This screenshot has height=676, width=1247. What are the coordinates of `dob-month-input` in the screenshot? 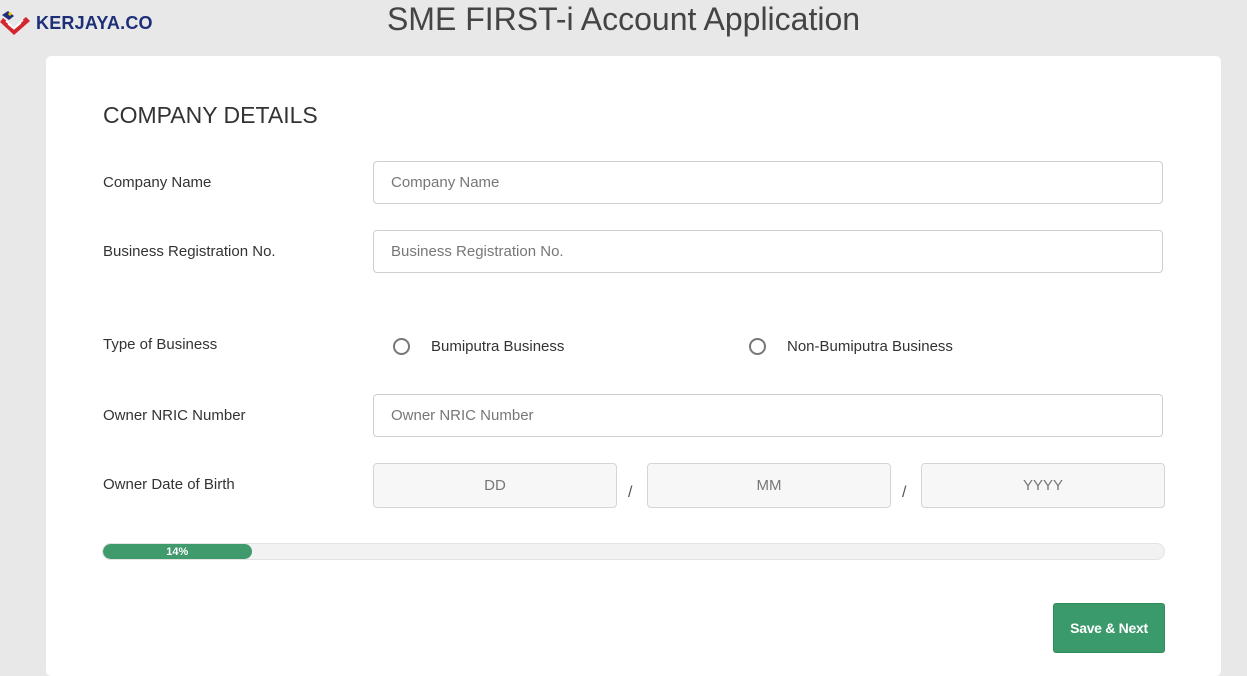 It's located at (769, 485).